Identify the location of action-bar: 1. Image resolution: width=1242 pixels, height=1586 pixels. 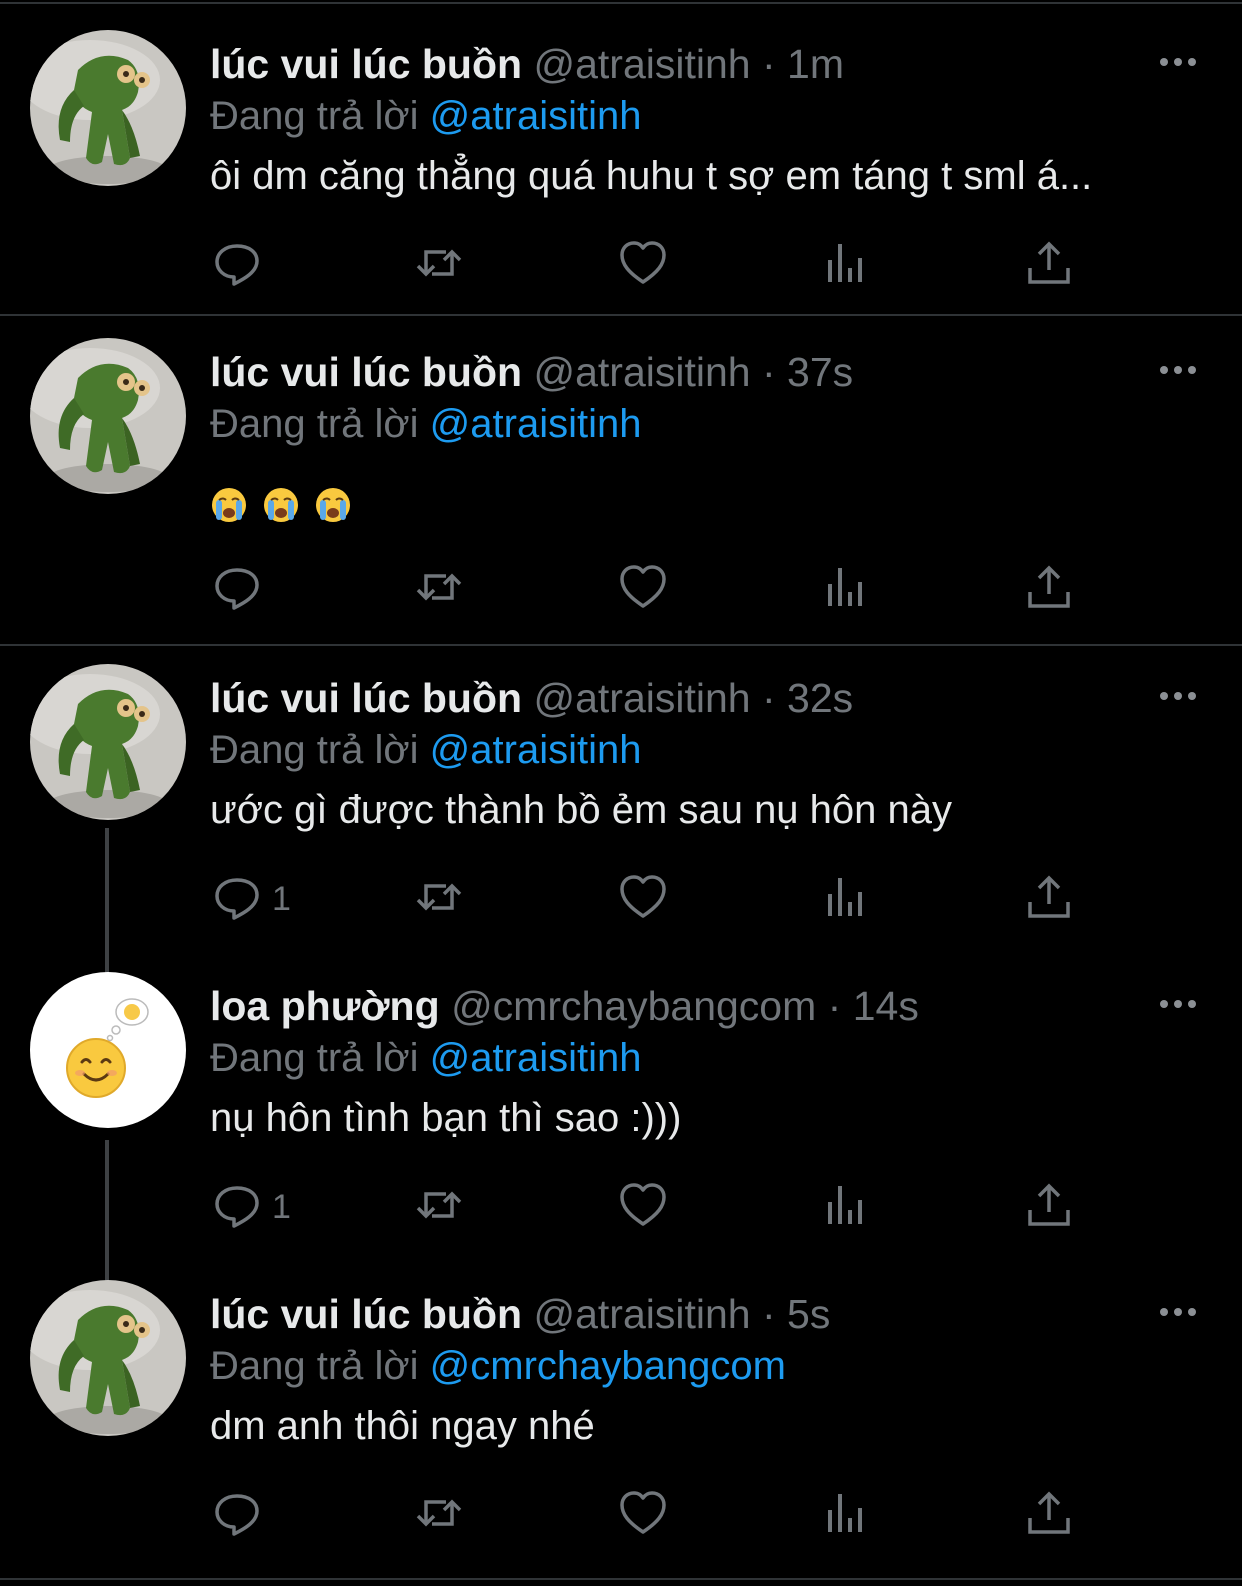
(621, 899).